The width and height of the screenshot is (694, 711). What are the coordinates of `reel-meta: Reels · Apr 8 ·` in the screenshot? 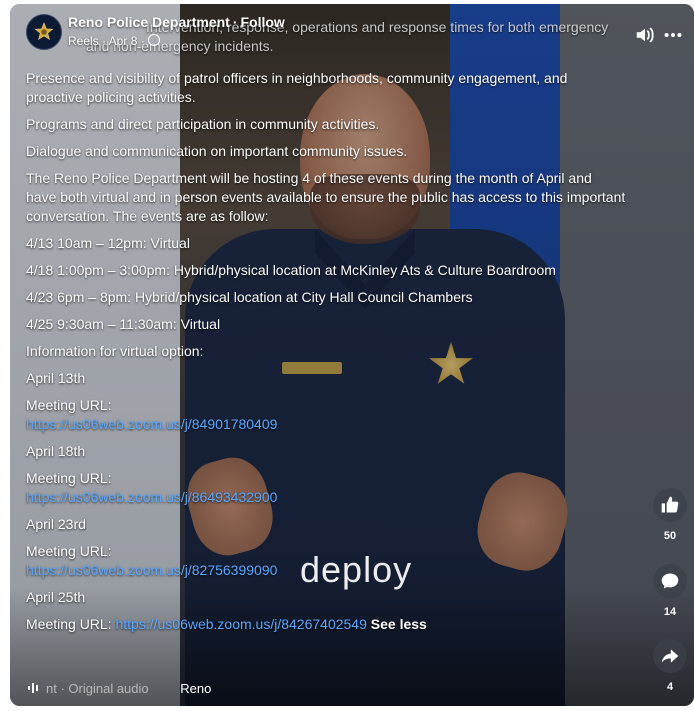 It's located at (114, 41).